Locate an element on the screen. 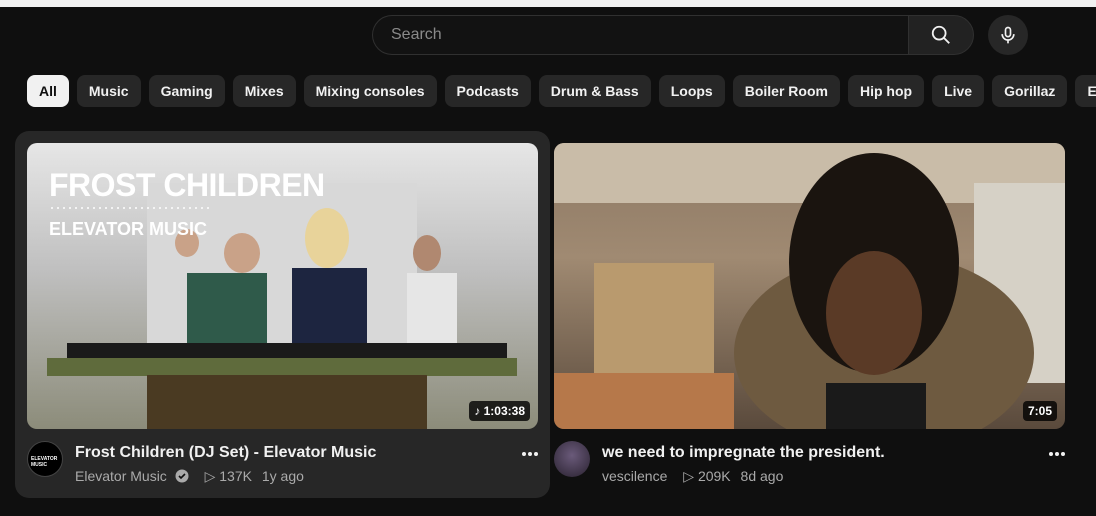  chip-mixing-consoles: Mixing consoles is located at coordinates (370, 91).